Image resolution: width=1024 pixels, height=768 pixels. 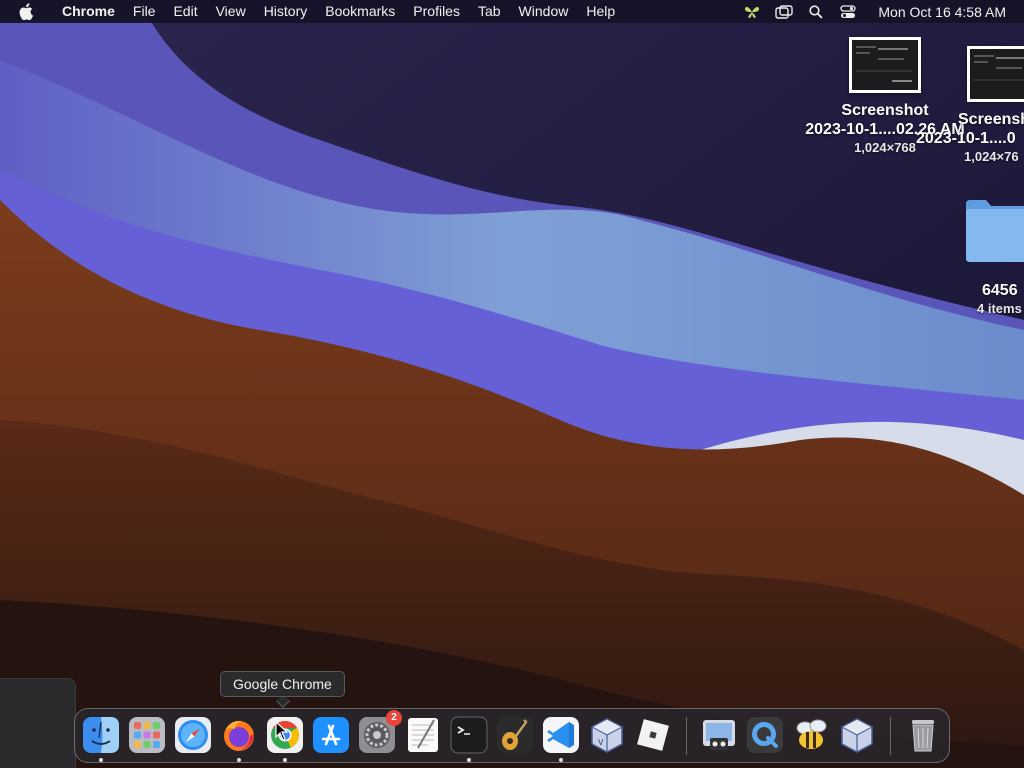 I want to click on butterfly-icon, so click(x=752, y=12).